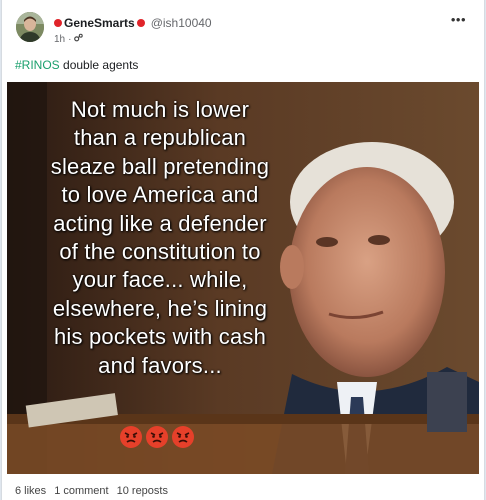 The width and height of the screenshot is (486, 500). Describe the element at coordinates (99, 23) in the screenshot. I see `username: GeneSmarts` at that location.